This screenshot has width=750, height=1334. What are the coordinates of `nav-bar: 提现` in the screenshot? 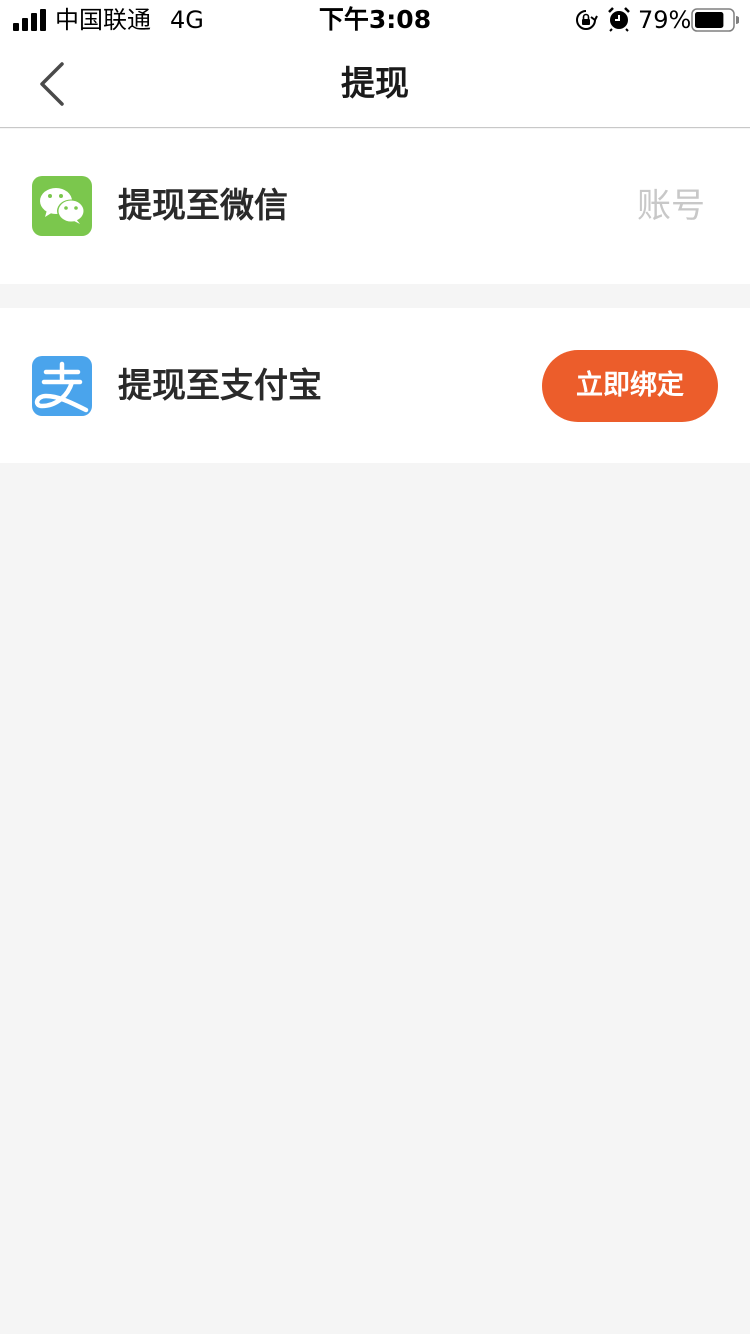 It's located at (375, 84).